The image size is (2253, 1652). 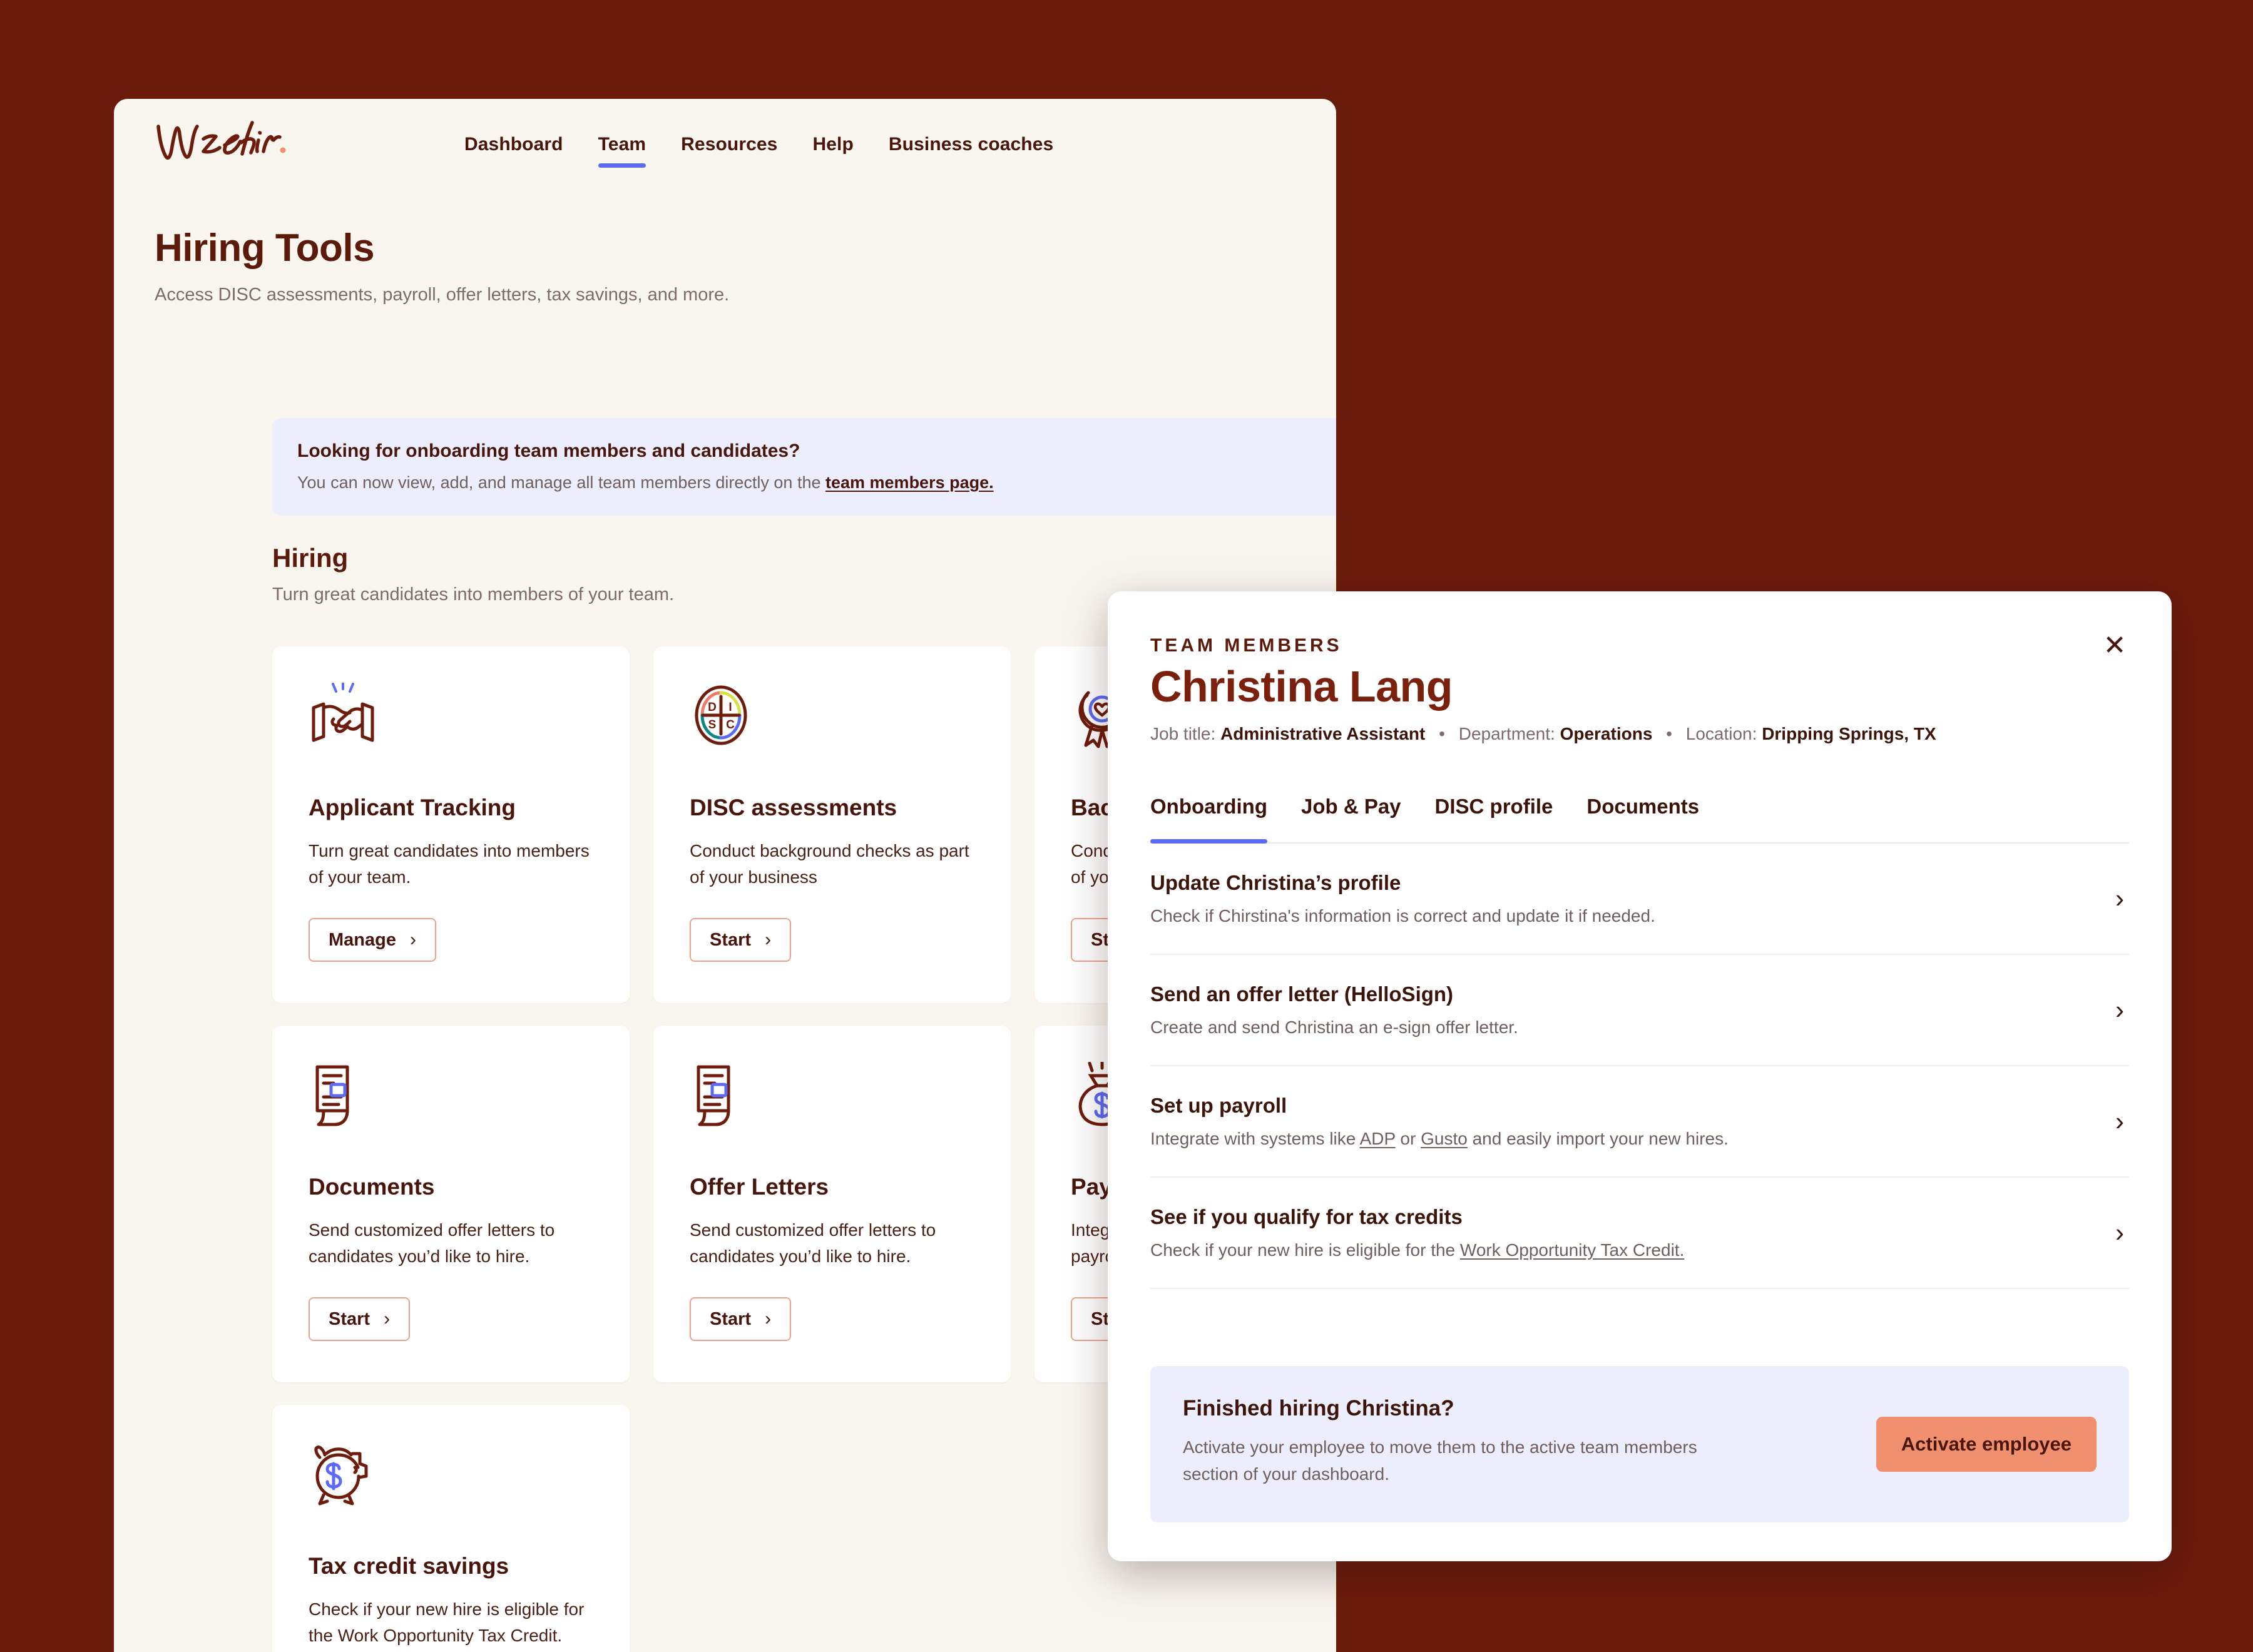 I want to click on svg-text: S, so click(x=712, y=725).